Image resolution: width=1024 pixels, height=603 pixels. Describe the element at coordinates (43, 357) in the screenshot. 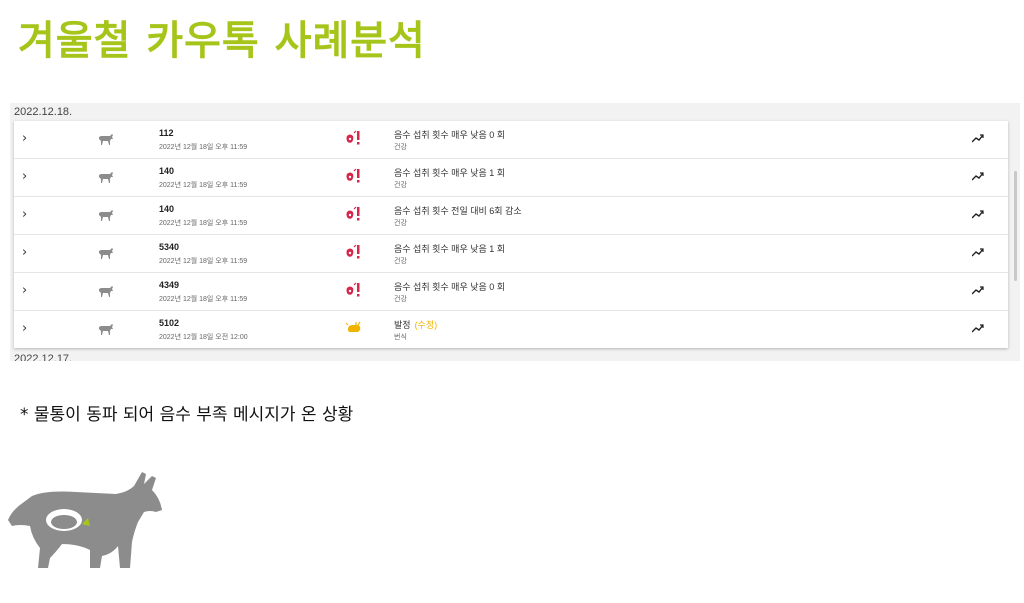

I see `date-header: 2022.12.17.` at that location.